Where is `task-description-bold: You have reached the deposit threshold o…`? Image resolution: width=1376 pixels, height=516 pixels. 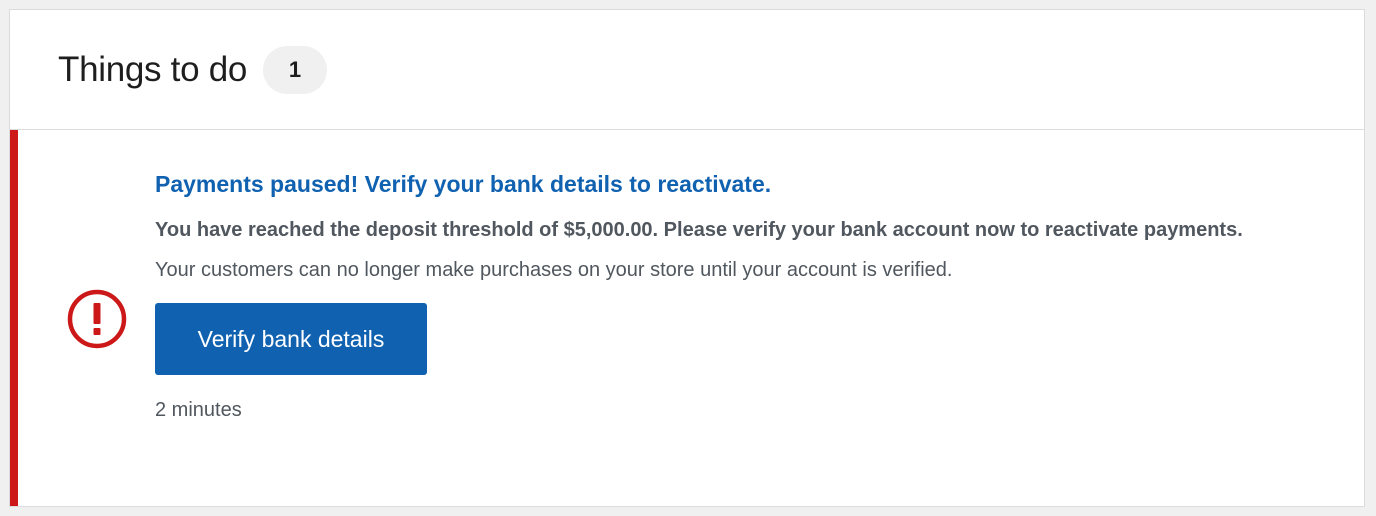 task-description-bold: You have reached the deposit threshold o… is located at coordinates (699, 230).